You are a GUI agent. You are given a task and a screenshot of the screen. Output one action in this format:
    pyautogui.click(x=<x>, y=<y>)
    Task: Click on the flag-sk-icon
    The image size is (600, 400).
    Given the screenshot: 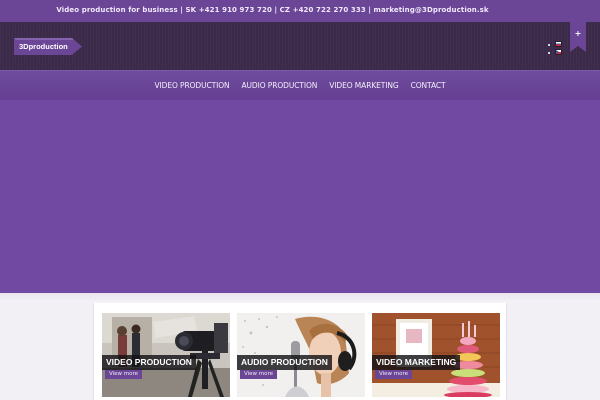 What is the action you would take?
    pyautogui.click(x=558, y=44)
    